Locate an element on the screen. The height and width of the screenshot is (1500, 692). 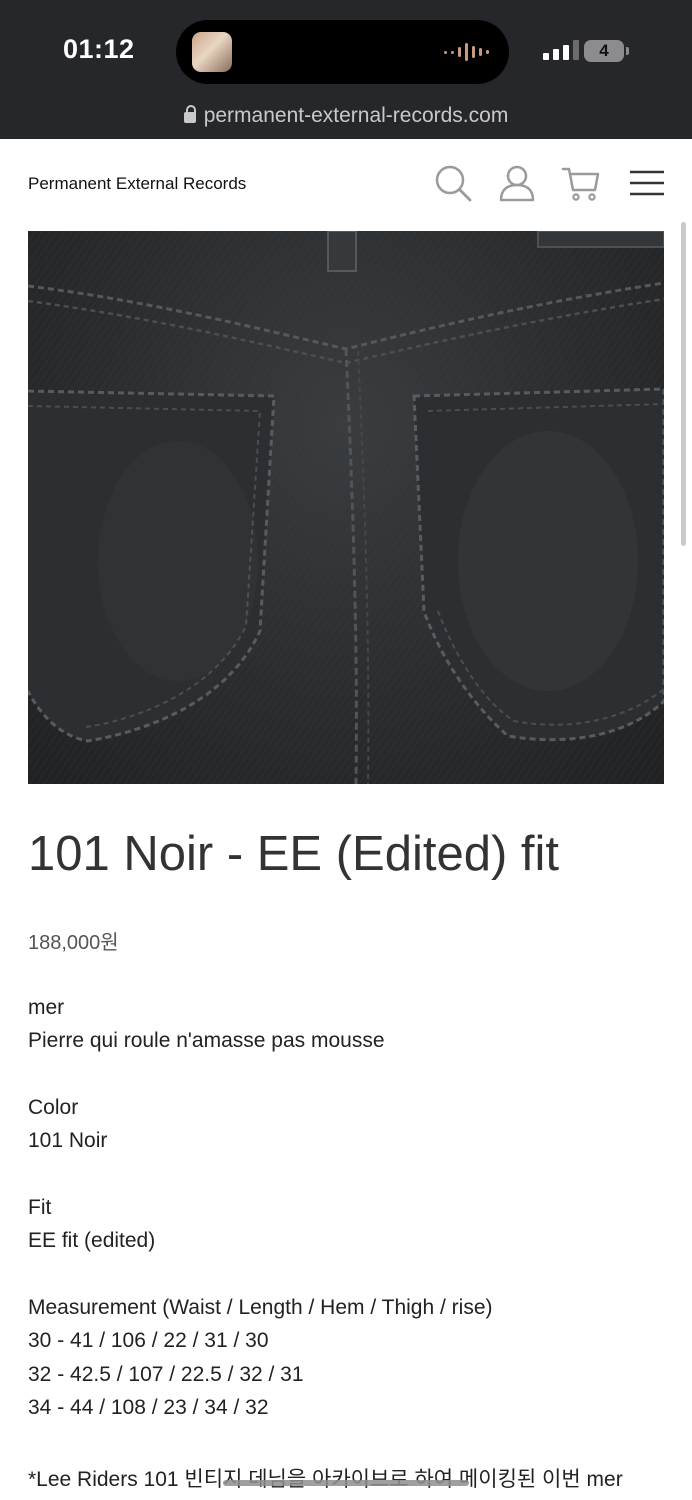
site-logo: Permanent External Records is located at coordinates (137, 184).